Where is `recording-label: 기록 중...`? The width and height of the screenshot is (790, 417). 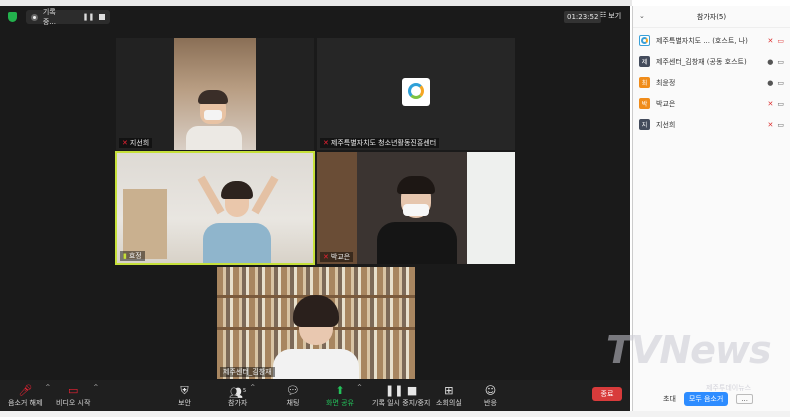 recording-label: 기록 중... is located at coordinates (49, 17).